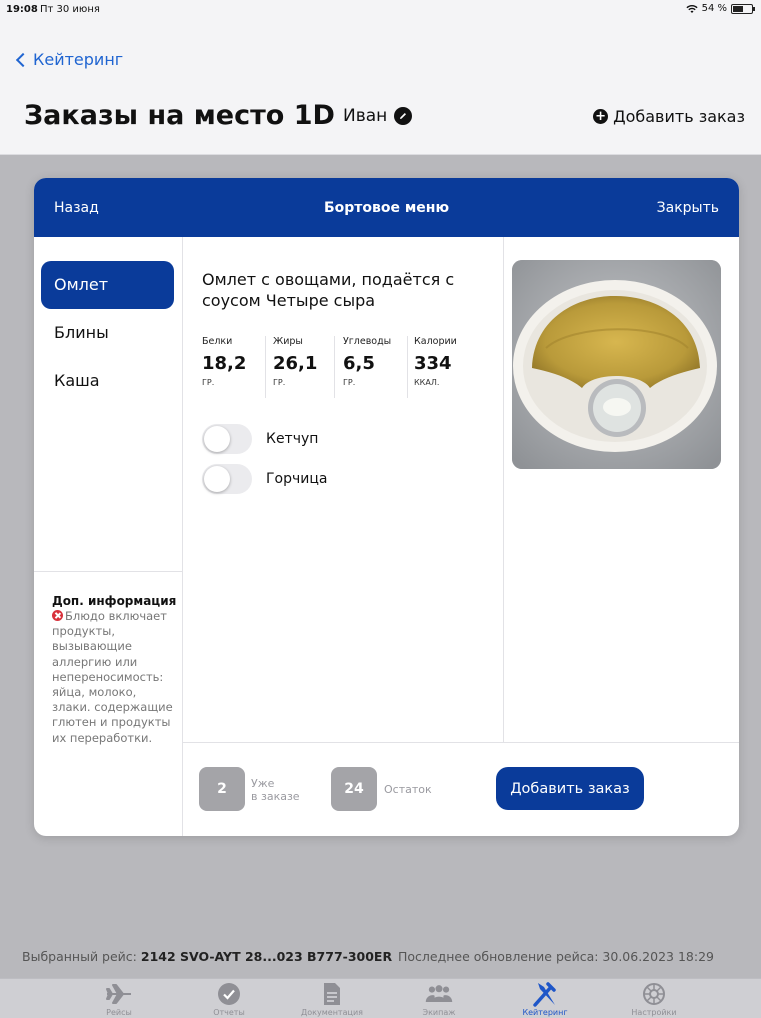  What do you see at coordinates (119, 1012) in the screenshot?
I see `tab-label: Рейсы` at bounding box center [119, 1012].